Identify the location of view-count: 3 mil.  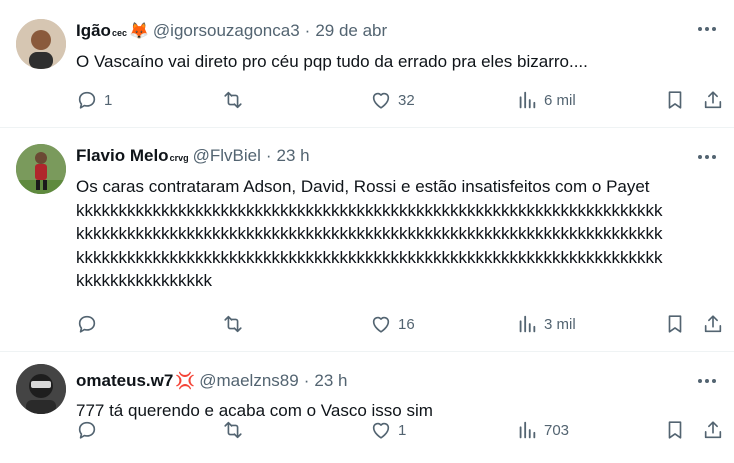
(560, 324).